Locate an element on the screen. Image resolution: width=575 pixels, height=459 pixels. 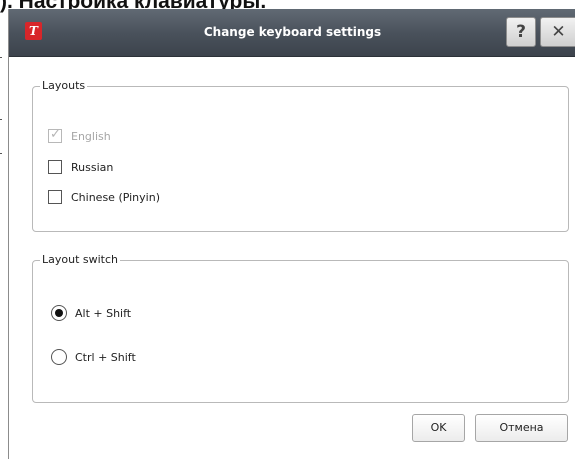
chinese-checkbox is located at coordinates (55, 197).